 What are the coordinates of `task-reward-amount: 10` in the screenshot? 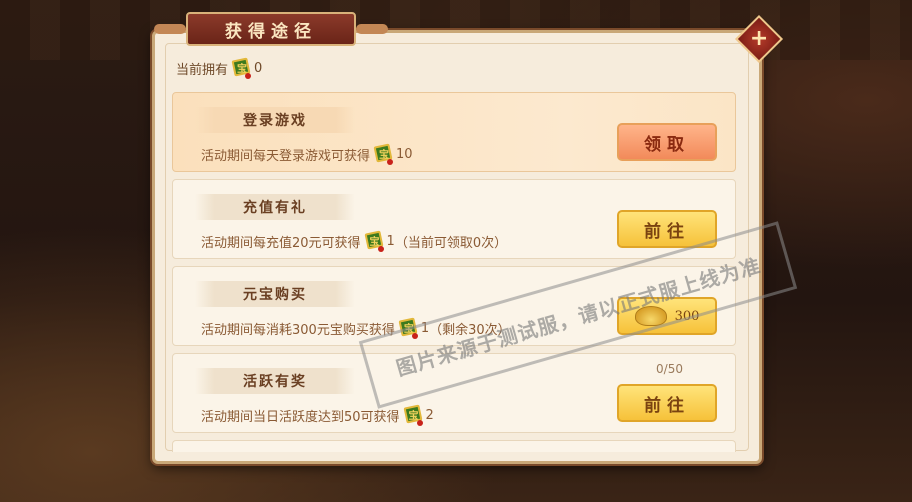 It's located at (404, 154).